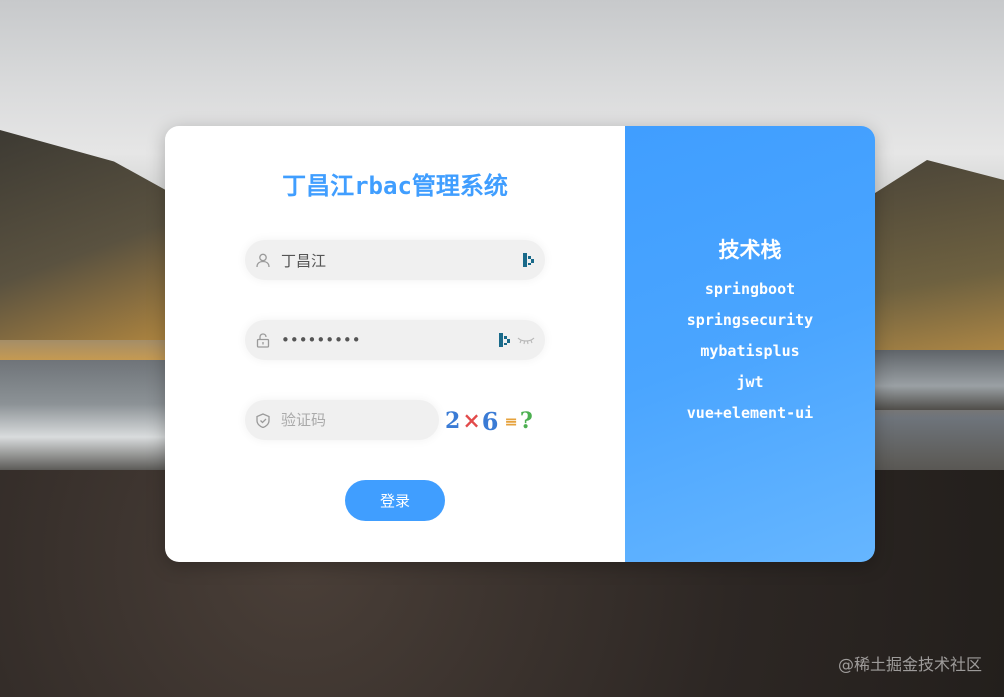  What do you see at coordinates (263, 340) in the screenshot?
I see `lock-icon` at bounding box center [263, 340].